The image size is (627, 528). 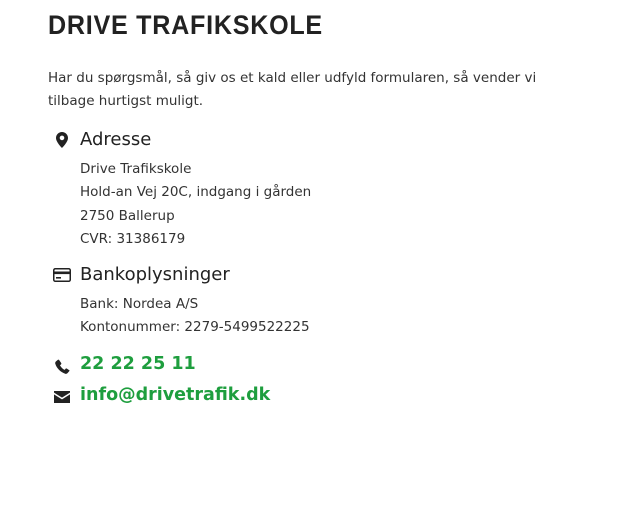 What do you see at coordinates (318, 397) in the screenshot?
I see `email-row: info@drivetrafik.dk` at bounding box center [318, 397].